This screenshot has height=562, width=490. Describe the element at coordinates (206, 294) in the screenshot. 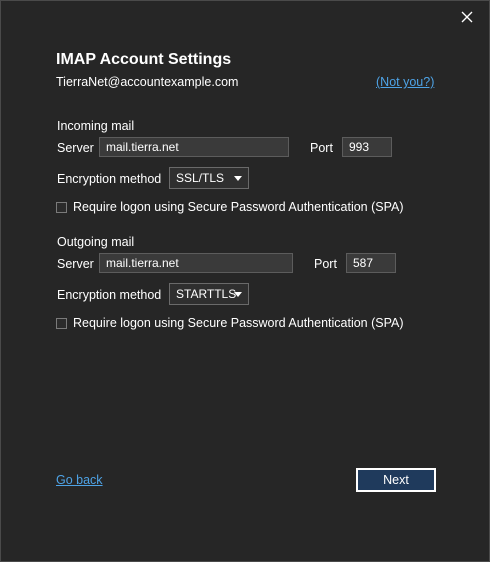

I see `outgoing-encryption-value: STARTTLS` at that location.